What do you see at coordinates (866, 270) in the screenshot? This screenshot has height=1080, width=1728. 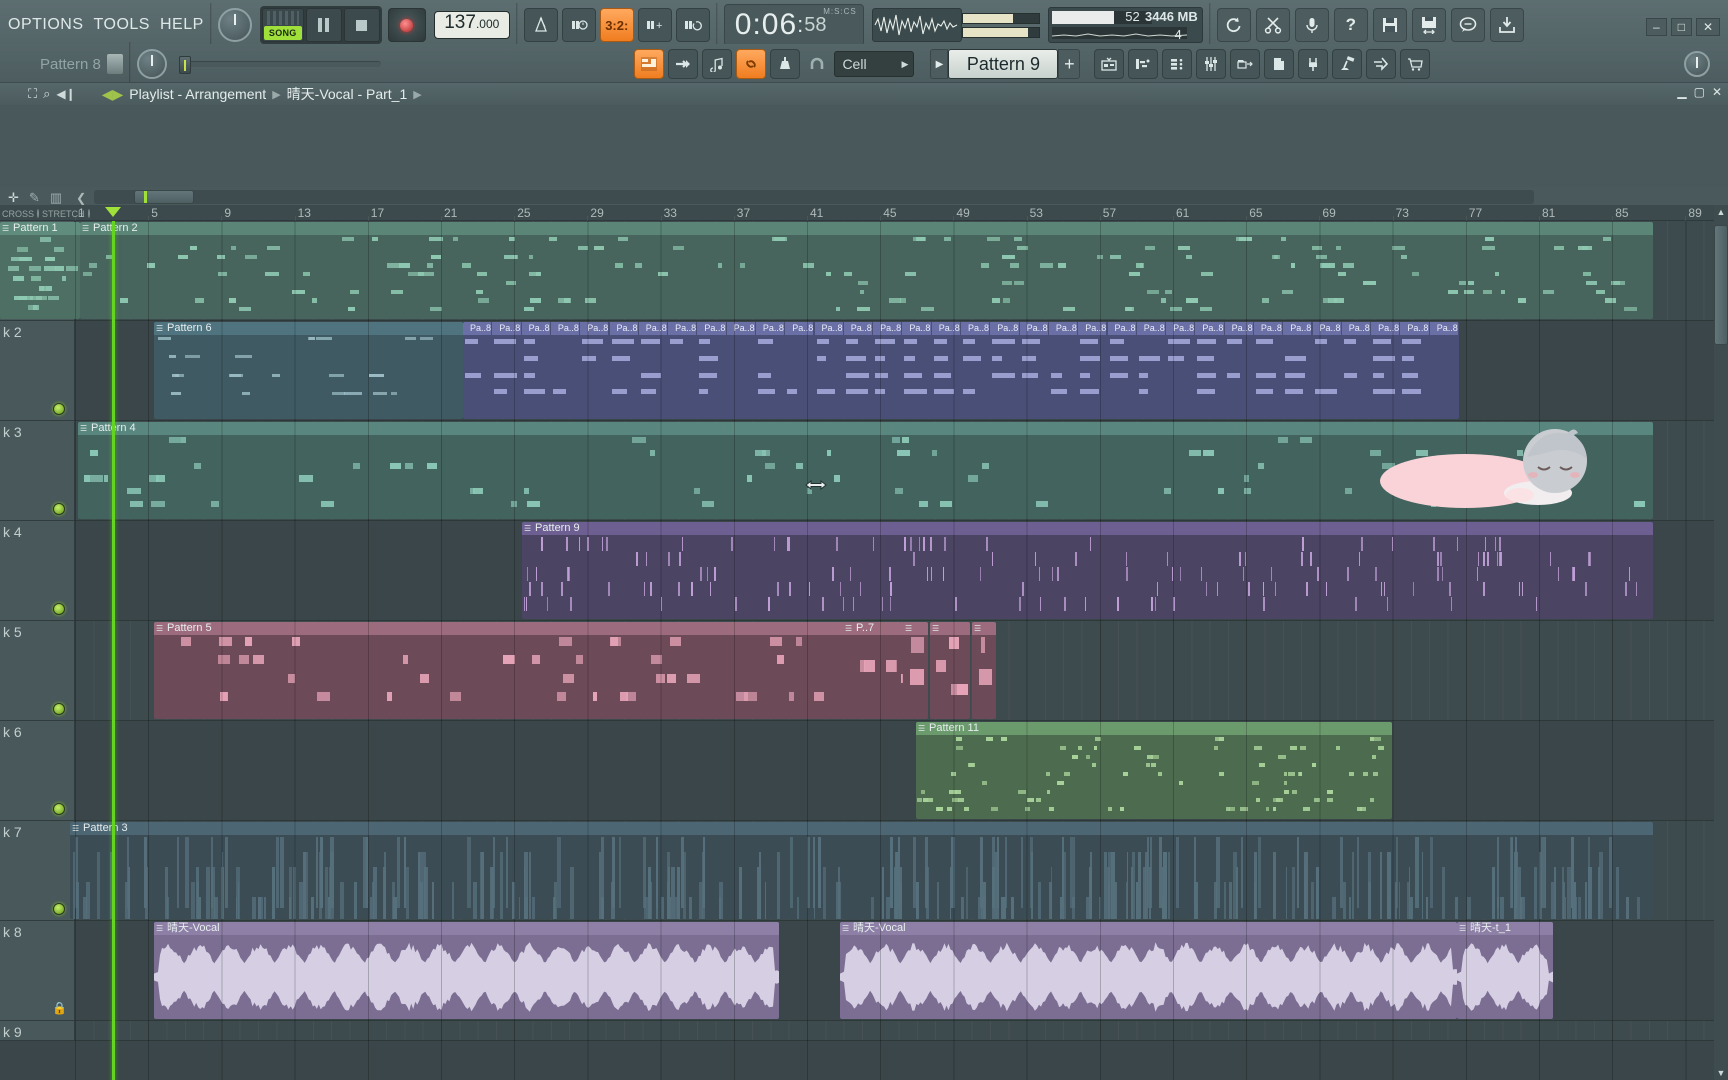 I see `clip: Pattern 2` at bounding box center [866, 270].